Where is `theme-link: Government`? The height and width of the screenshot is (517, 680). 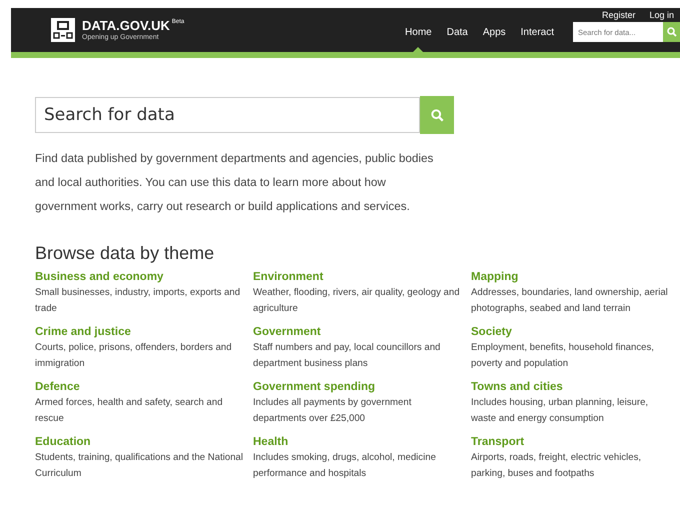
theme-link: Government is located at coordinates (287, 332).